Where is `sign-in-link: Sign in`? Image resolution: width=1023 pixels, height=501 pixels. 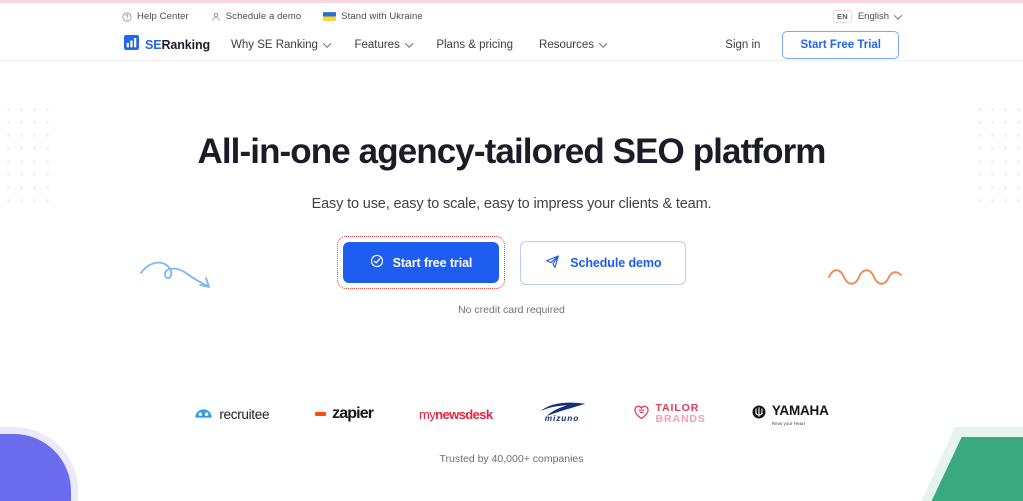
sign-in-link: Sign in is located at coordinates (742, 45).